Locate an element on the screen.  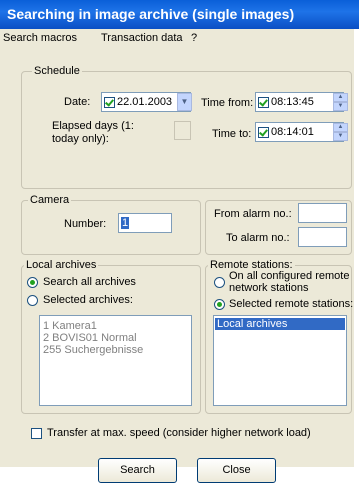
camera-number-label: Number: is located at coordinates (85, 224).